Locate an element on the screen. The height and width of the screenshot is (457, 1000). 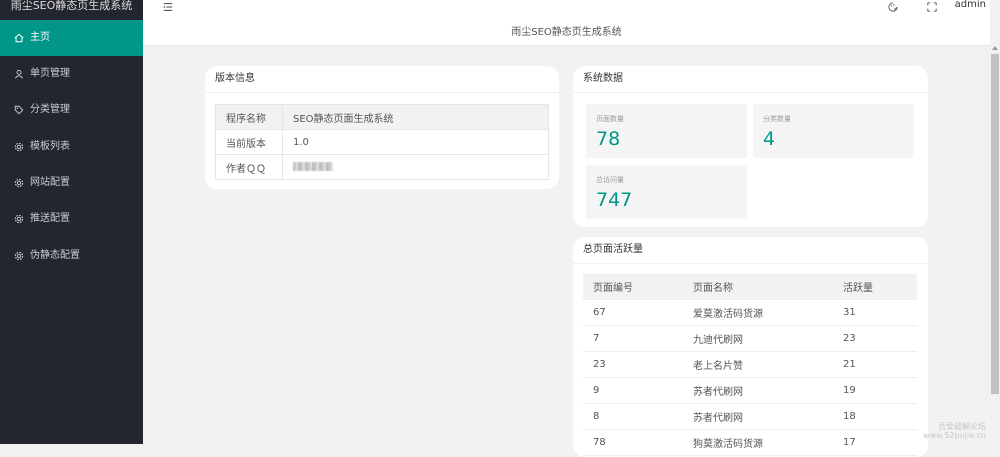
table-cell: 21 is located at coordinates (875, 364).